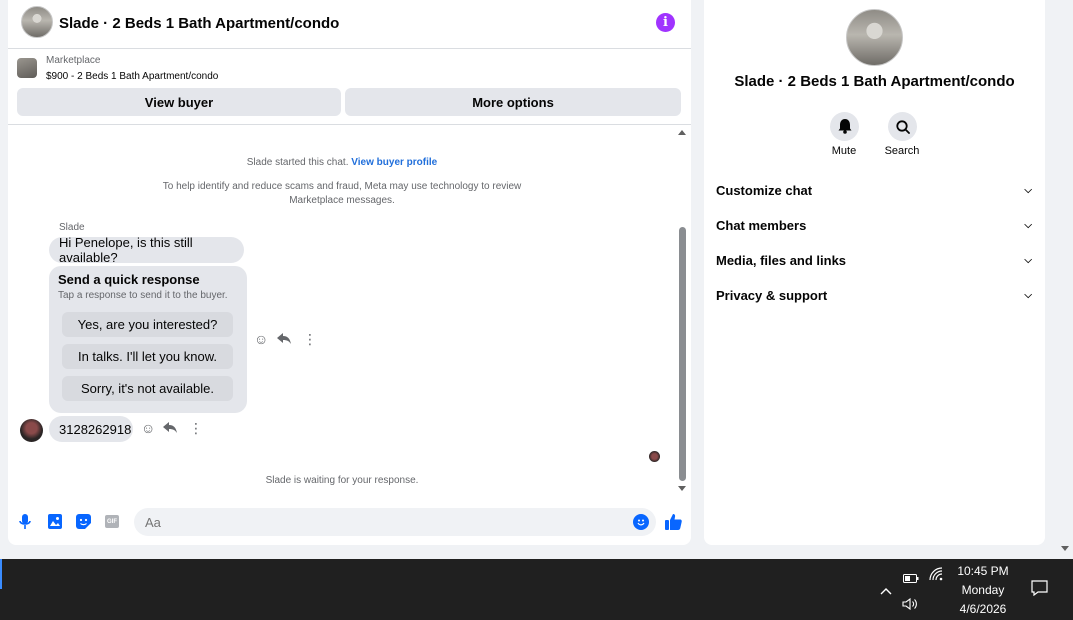 The height and width of the screenshot is (620, 1073). Describe the element at coordinates (983, 590) in the screenshot. I see `clock-day: Monday` at that location.